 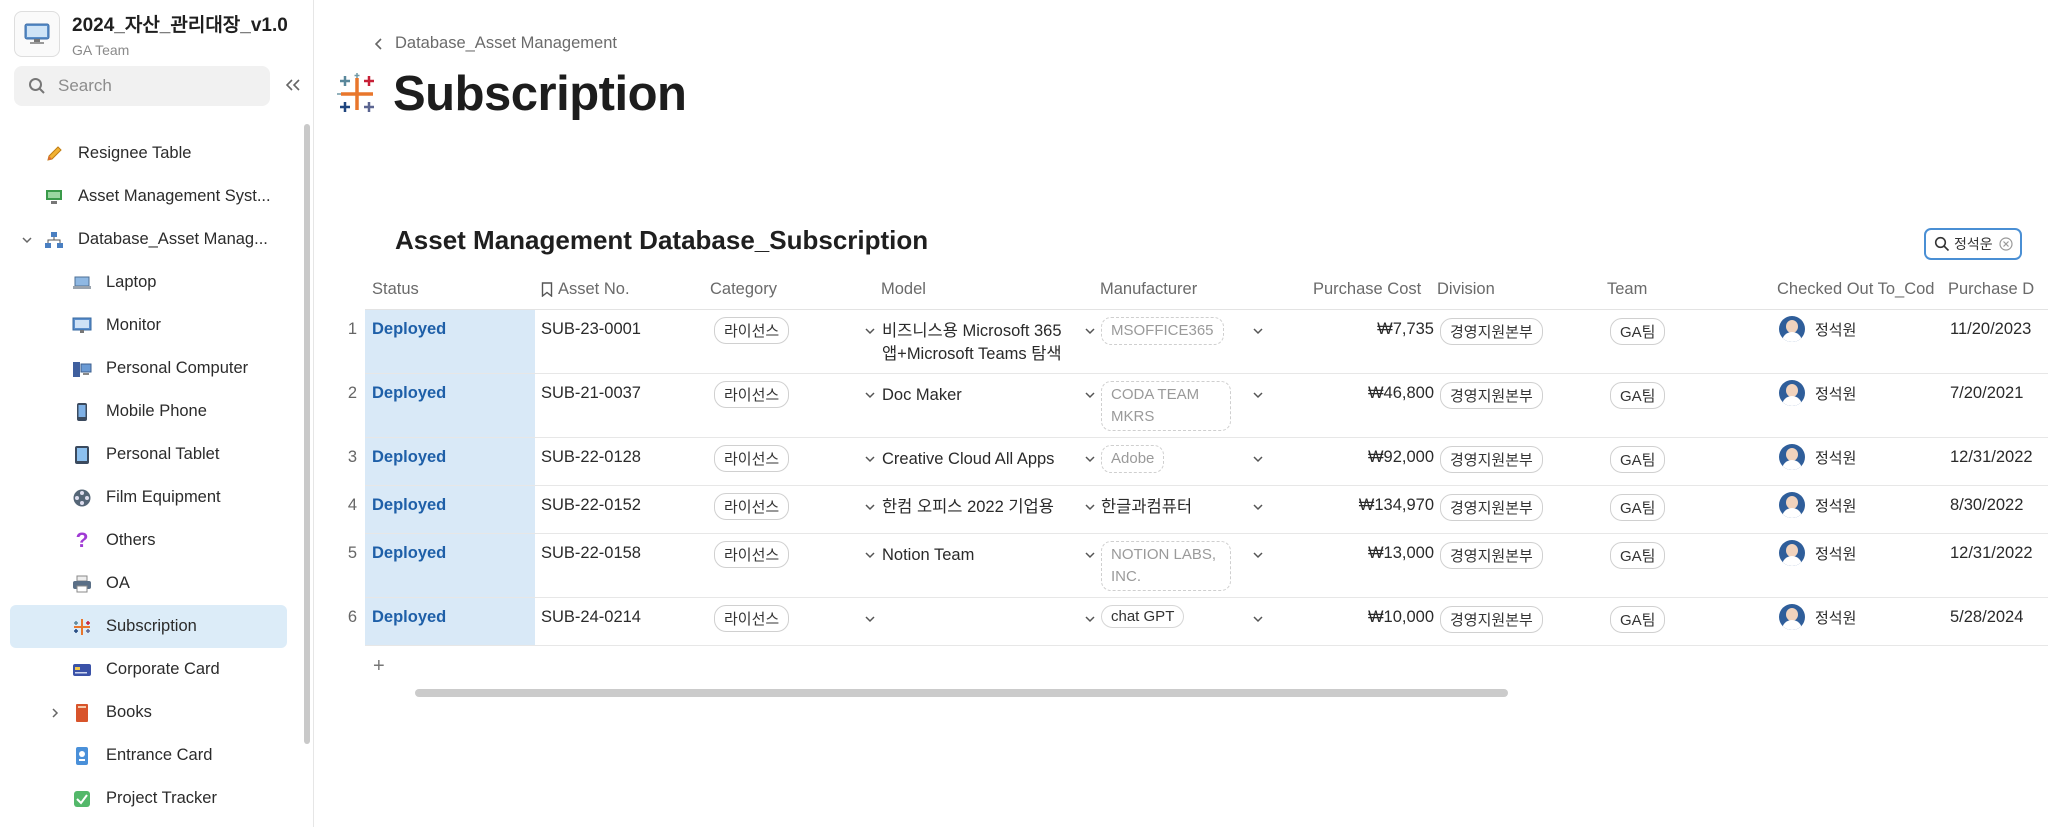 What do you see at coordinates (979, 555) in the screenshot?
I see `model-value: Notion Team` at bounding box center [979, 555].